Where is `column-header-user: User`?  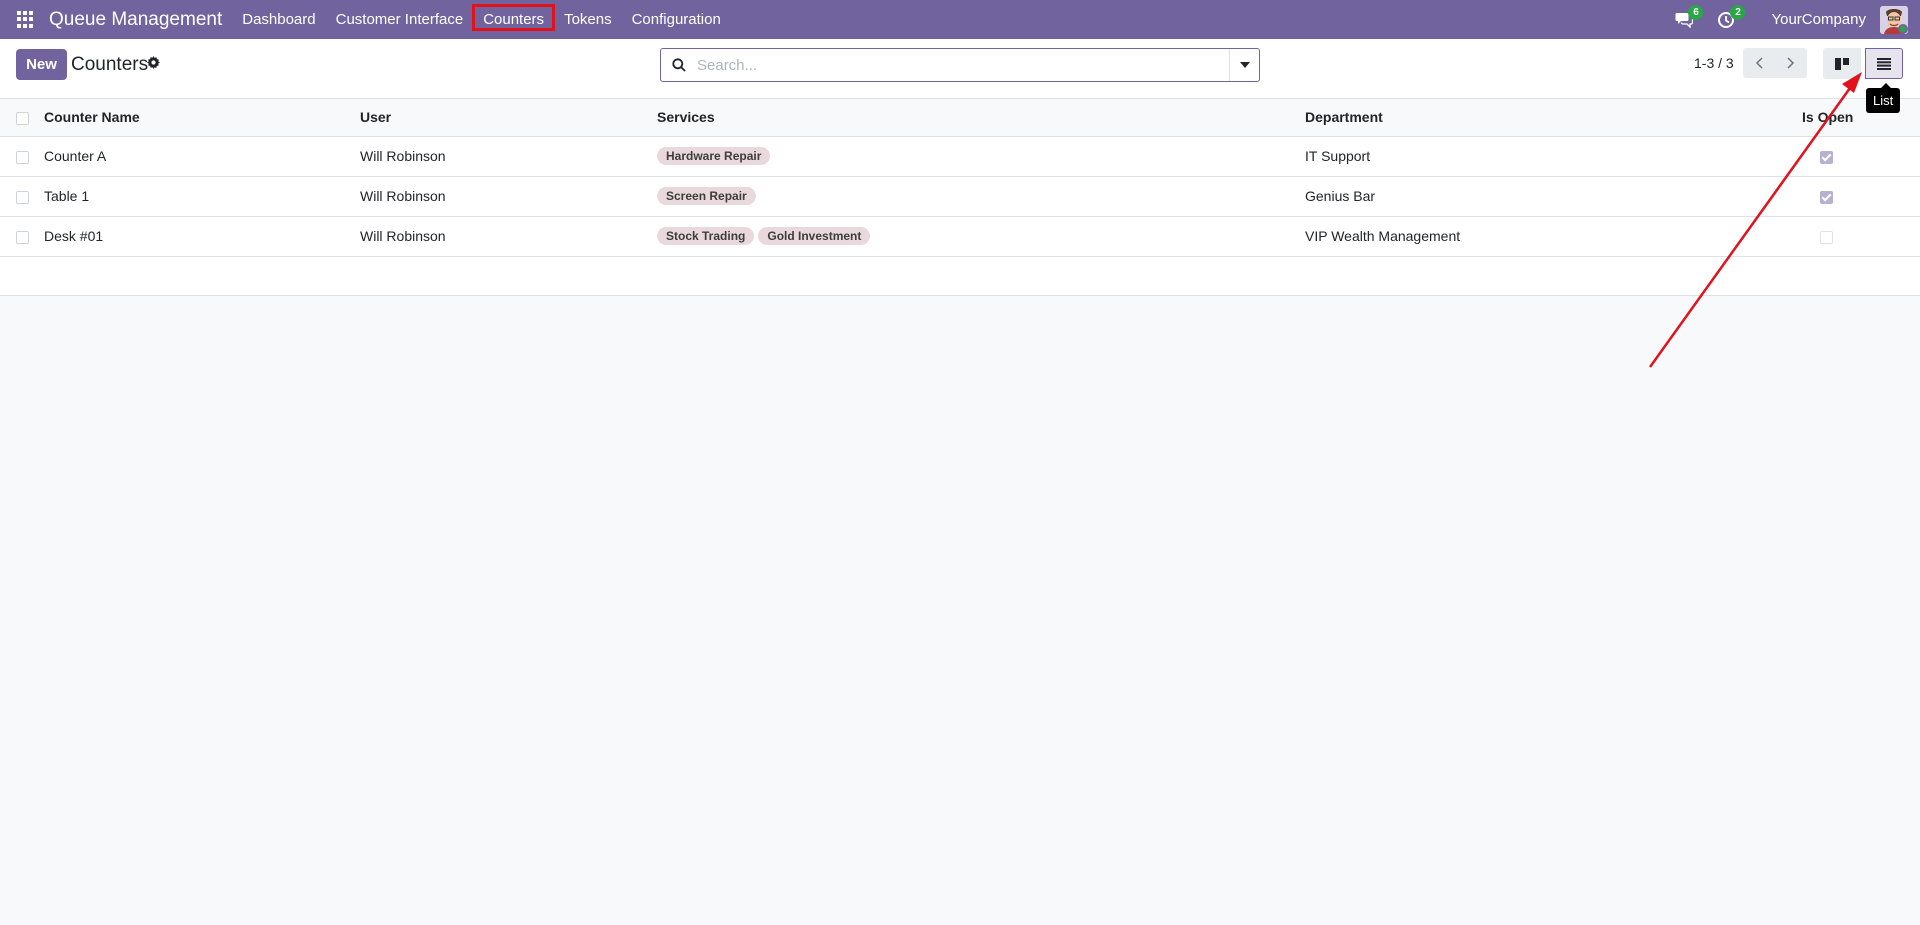 column-header-user: User is located at coordinates (508, 118).